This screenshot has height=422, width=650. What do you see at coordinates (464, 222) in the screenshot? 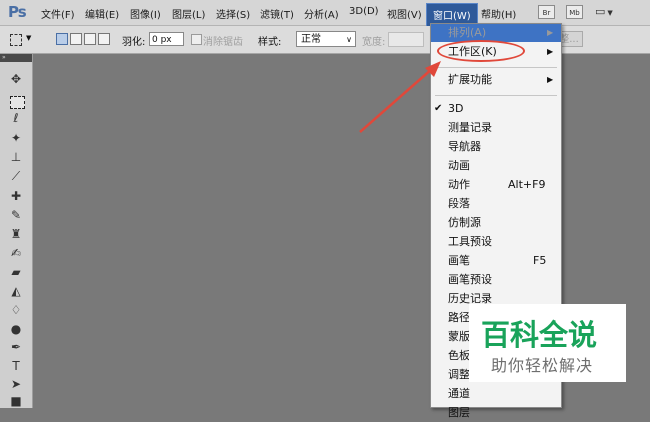
I see `menu-item-label: 仿制源` at bounding box center [464, 222].